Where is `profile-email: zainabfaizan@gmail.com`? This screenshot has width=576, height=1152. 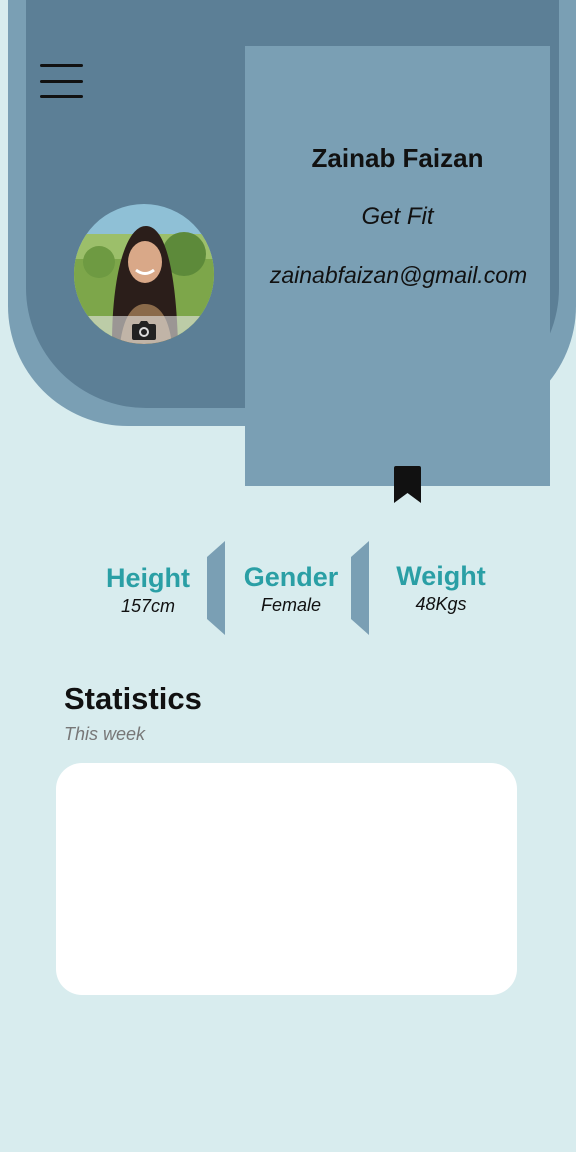
profile-email: zainabfaizan@gmail.com is located at coordinates (398, 275).